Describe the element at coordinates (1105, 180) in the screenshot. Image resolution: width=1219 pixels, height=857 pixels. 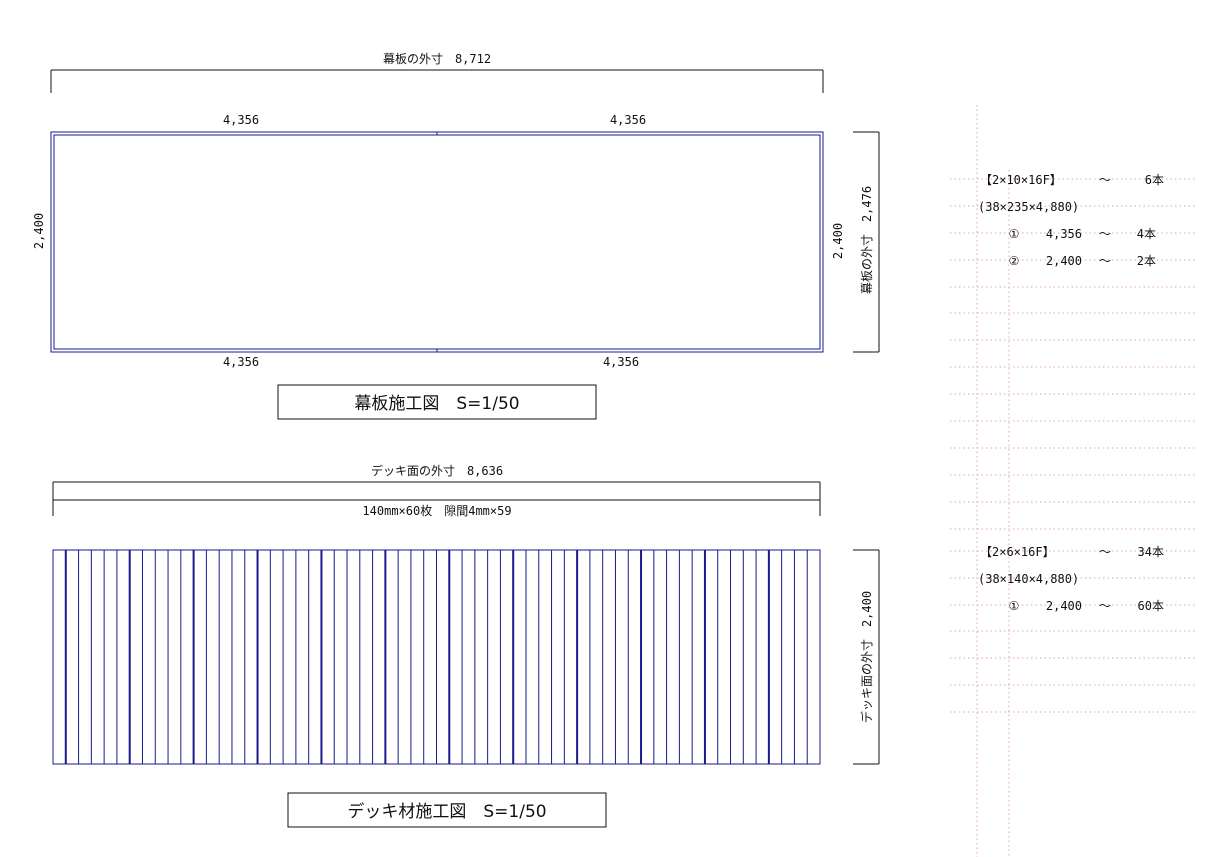
I see `material1-tilde: ～` at that location.